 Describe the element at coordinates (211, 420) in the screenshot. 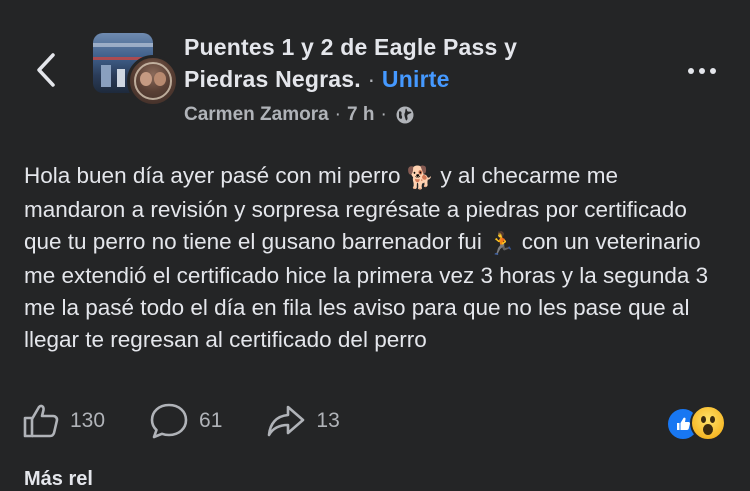

I see `comment-count: 61` at that location.